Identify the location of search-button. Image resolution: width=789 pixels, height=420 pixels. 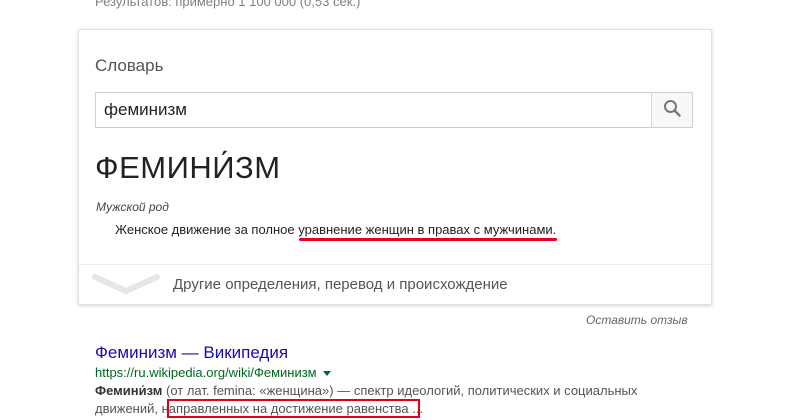
(671, 110).